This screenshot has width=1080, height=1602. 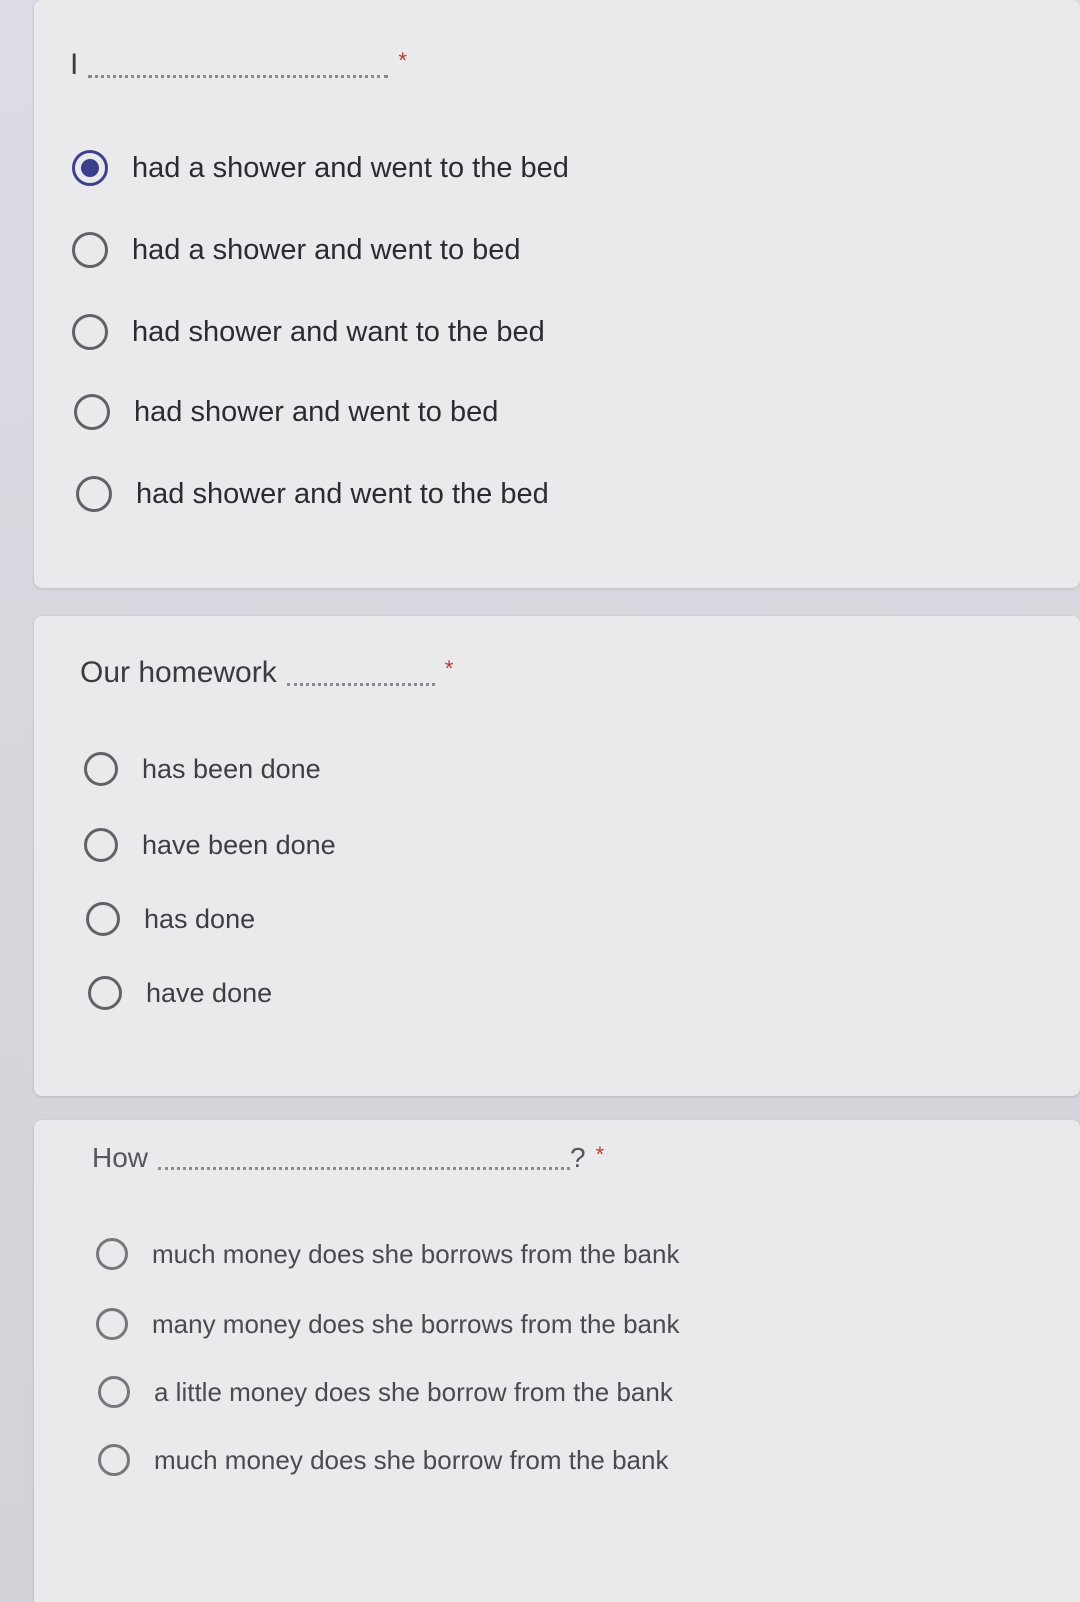 I want to click on question-suffix: ?, so click(x=578, y=1157).